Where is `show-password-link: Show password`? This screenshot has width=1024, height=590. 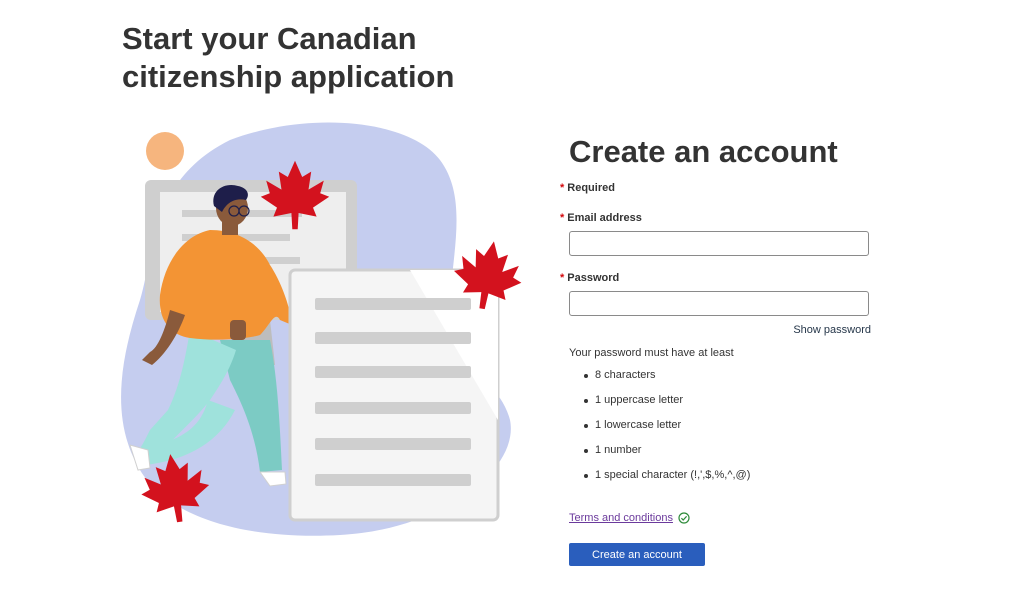 show-password-link: Show password is located at coordinates (832, 330).